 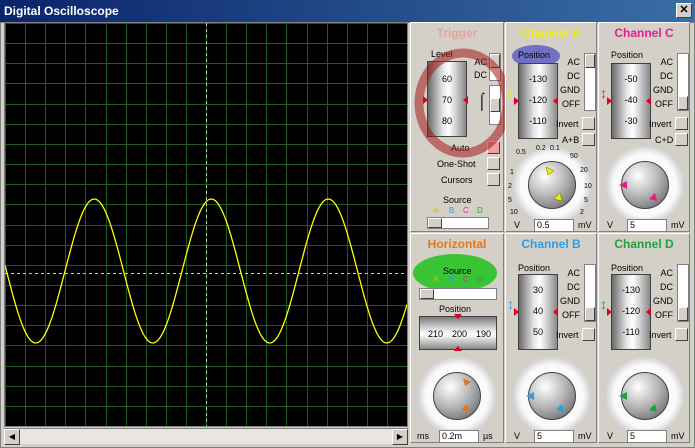 What do you see at coordinates (534, 55) in the screenshot?
I see `channel-a-position-label: Position` at bounding box center [534, 55].